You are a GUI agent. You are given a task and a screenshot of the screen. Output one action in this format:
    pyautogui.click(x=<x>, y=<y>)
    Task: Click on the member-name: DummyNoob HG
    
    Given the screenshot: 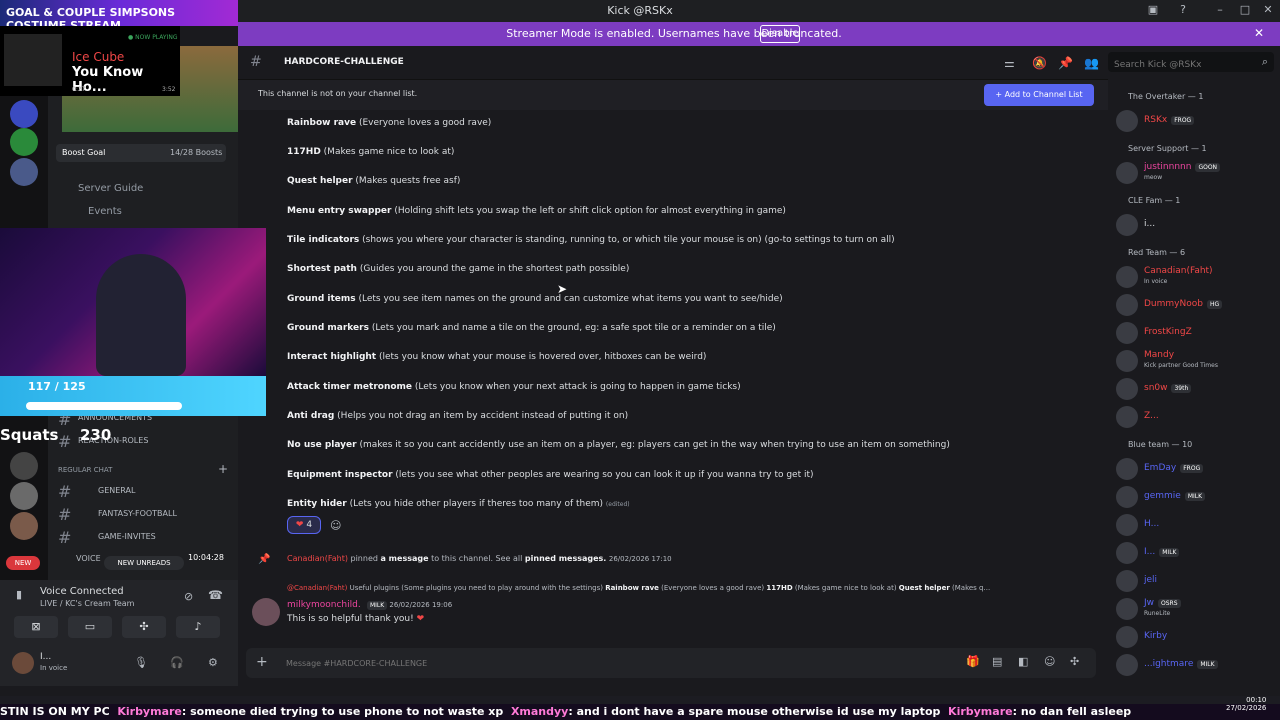 What is the action you would take?
    pyautogui.click(x=1183, y=304)
    